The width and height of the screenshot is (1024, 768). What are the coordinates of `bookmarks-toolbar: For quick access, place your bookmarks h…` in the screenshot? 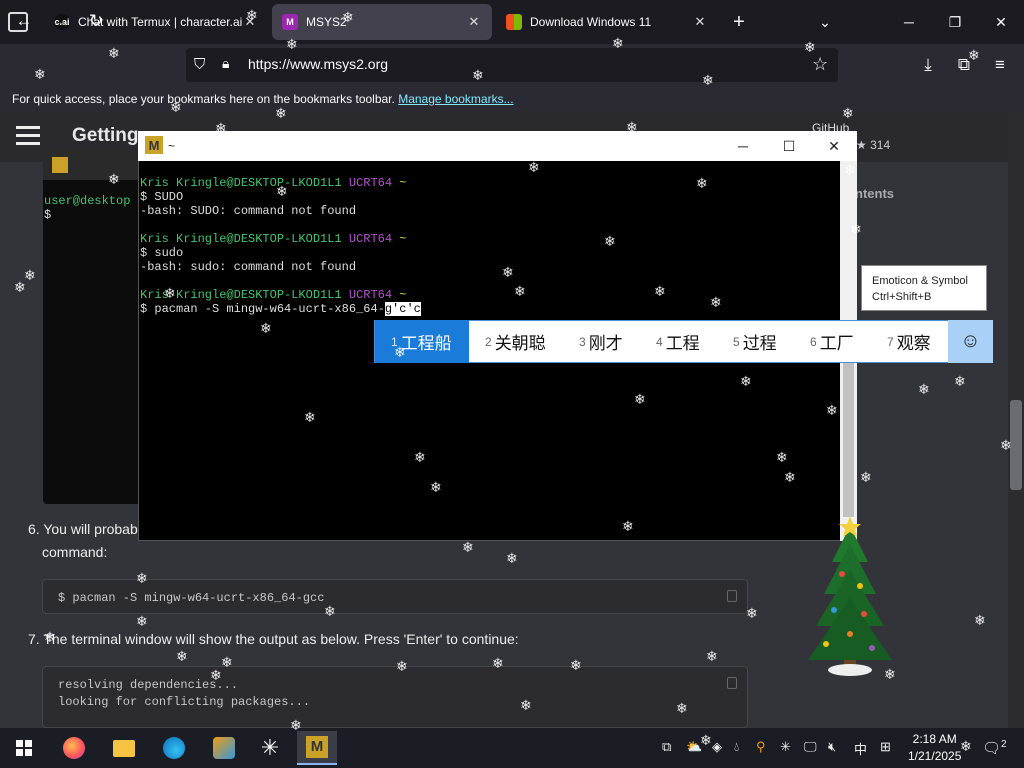 It's located at (512, 99).